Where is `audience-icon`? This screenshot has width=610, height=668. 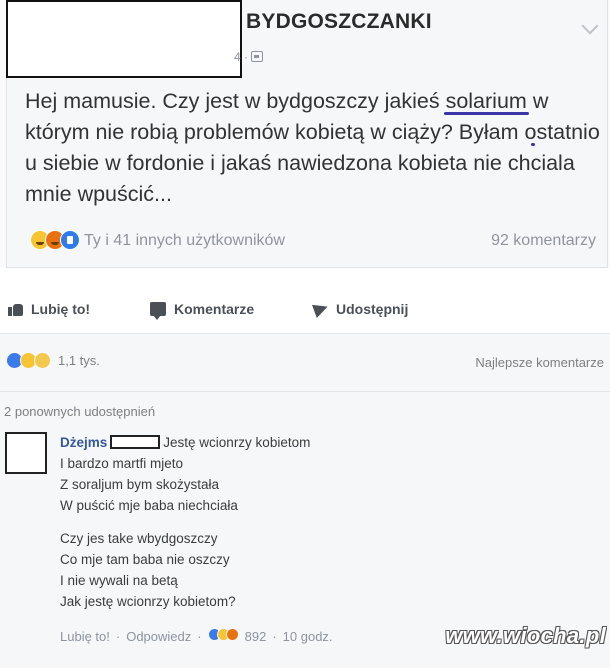
audience-icon is located at coordinates (257, 56).